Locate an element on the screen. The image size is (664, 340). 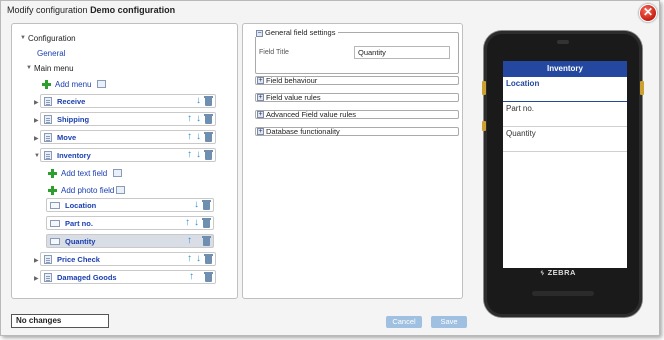
main-menu-label: Main menu is located at coordinates (54, 68).